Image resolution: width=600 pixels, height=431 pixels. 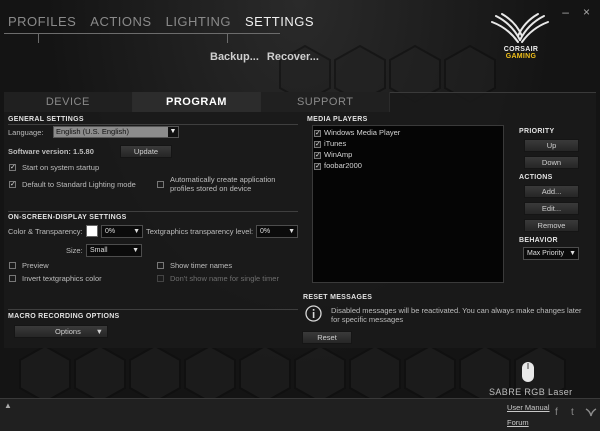 What do you see at coordinates (92, 231) in the screenshot?
I see `osd-color-swatch` at bounding box center [92, 231].